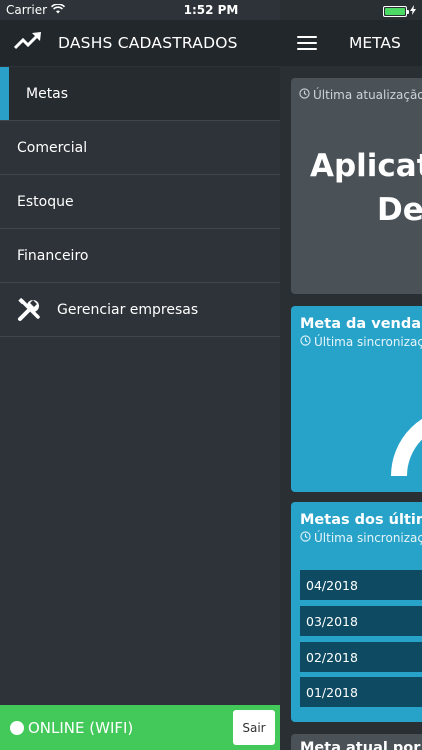 Image resolution: width=422 pixels, height=750 pixels. I want to click on current-goal-card: Meta atual por, so click(356, 742).